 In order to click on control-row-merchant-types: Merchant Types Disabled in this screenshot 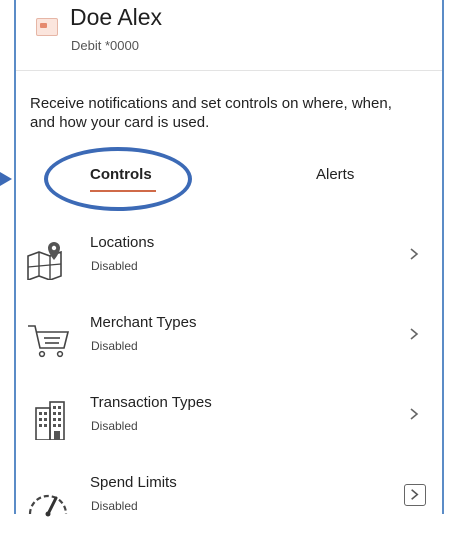, I will do `click(229, 342)`.